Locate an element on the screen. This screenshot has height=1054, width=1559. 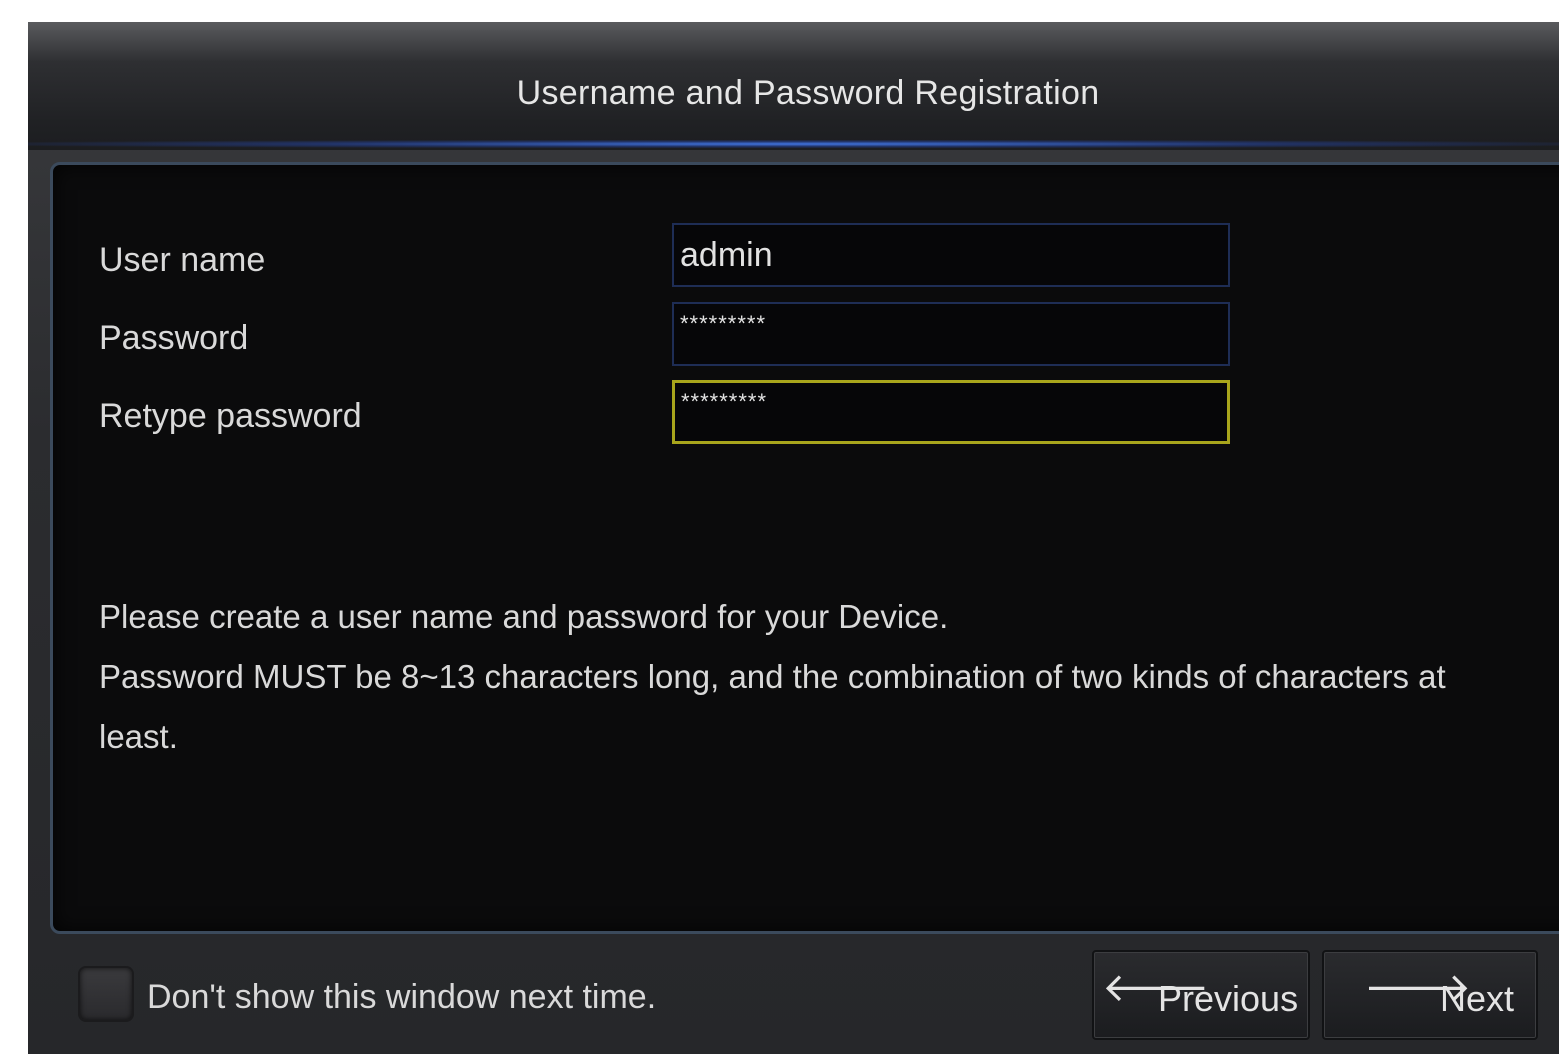
window-title: Username and Password Registration is located at coordinates (808, 93).